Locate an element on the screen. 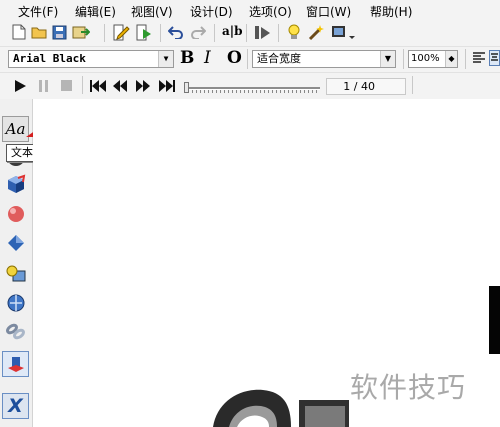  menu-design: 设计(D) is located at coordinates (211, 11).